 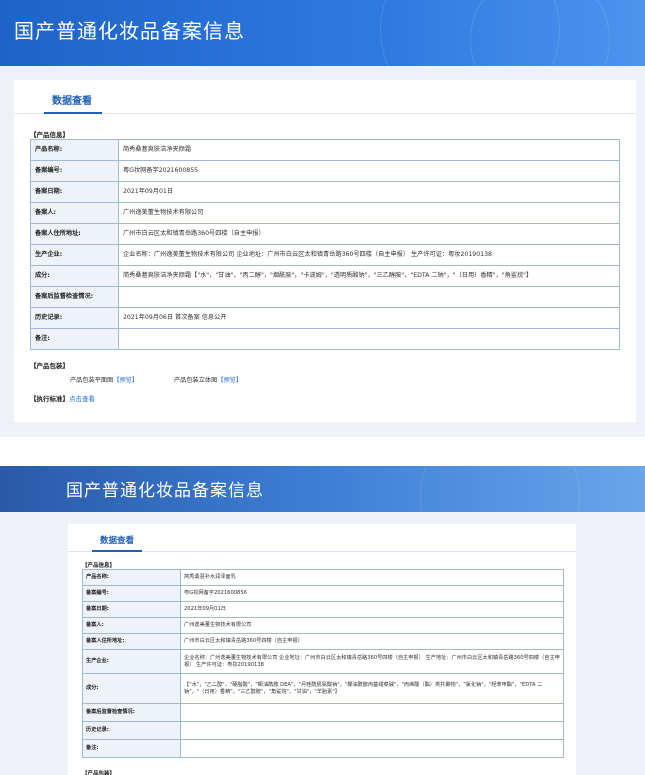 I want to click on exec-standard-line: 【执行标准】点击查看, so click(x=62, y=398).